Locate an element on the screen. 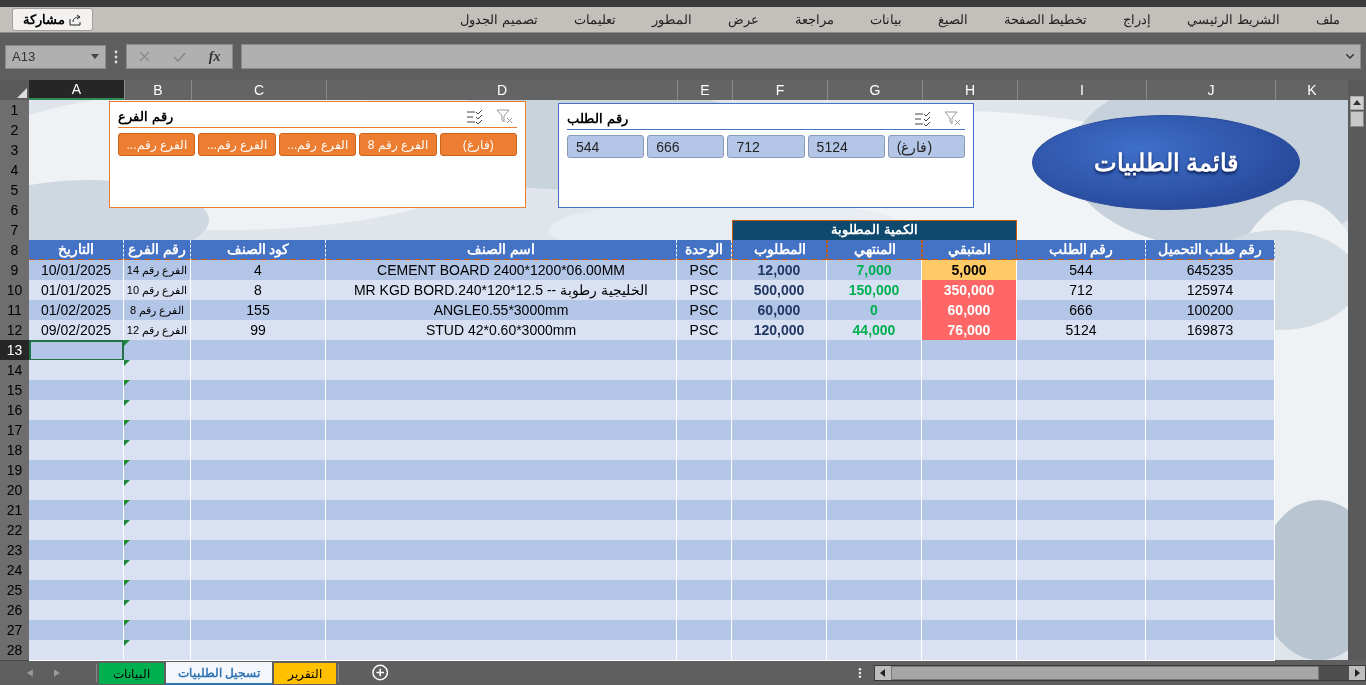 The image size is (1366, 685). column-header: E is located at coordinates (704, 90).